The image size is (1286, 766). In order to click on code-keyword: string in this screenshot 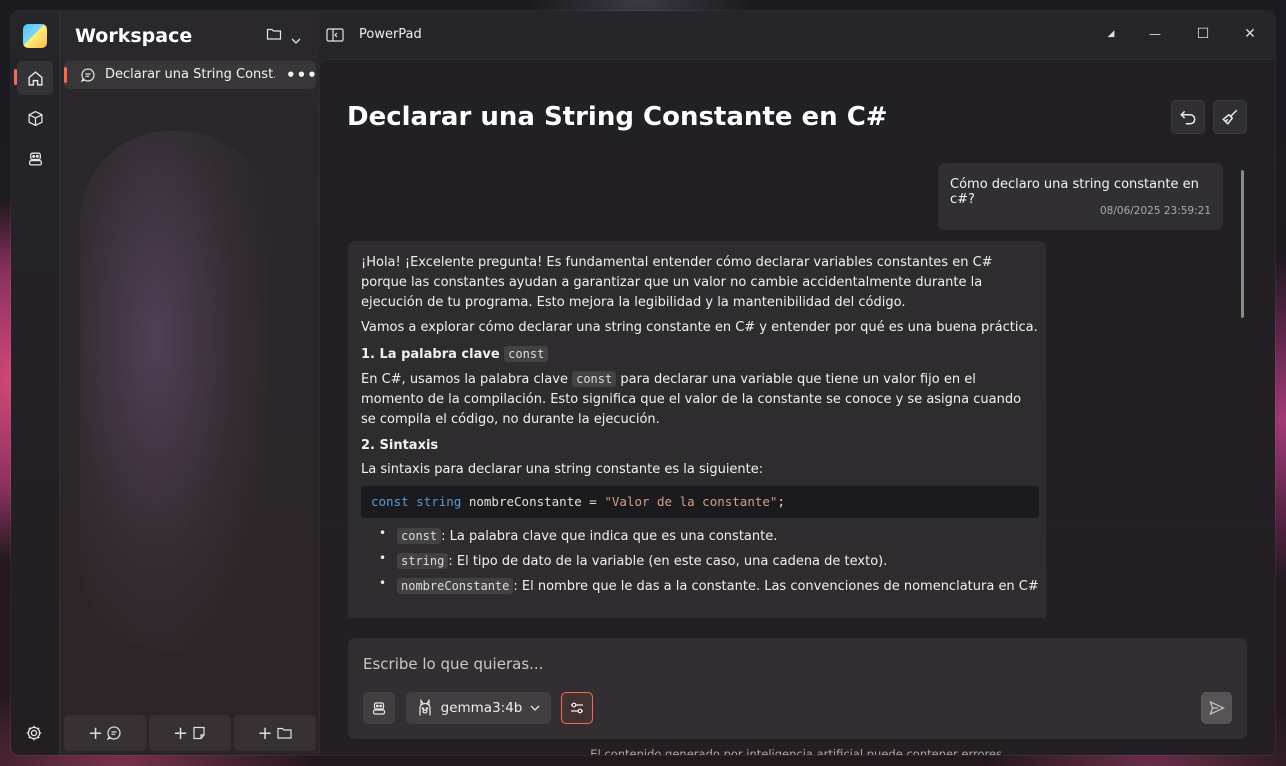, I will do `click(439, 501)`.